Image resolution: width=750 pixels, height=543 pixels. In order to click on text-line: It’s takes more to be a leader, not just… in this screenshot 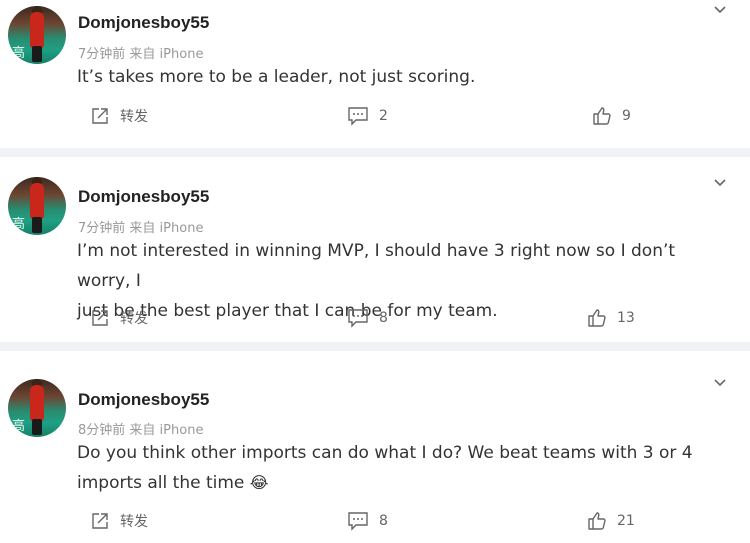, I will do `click(276, 77)`.